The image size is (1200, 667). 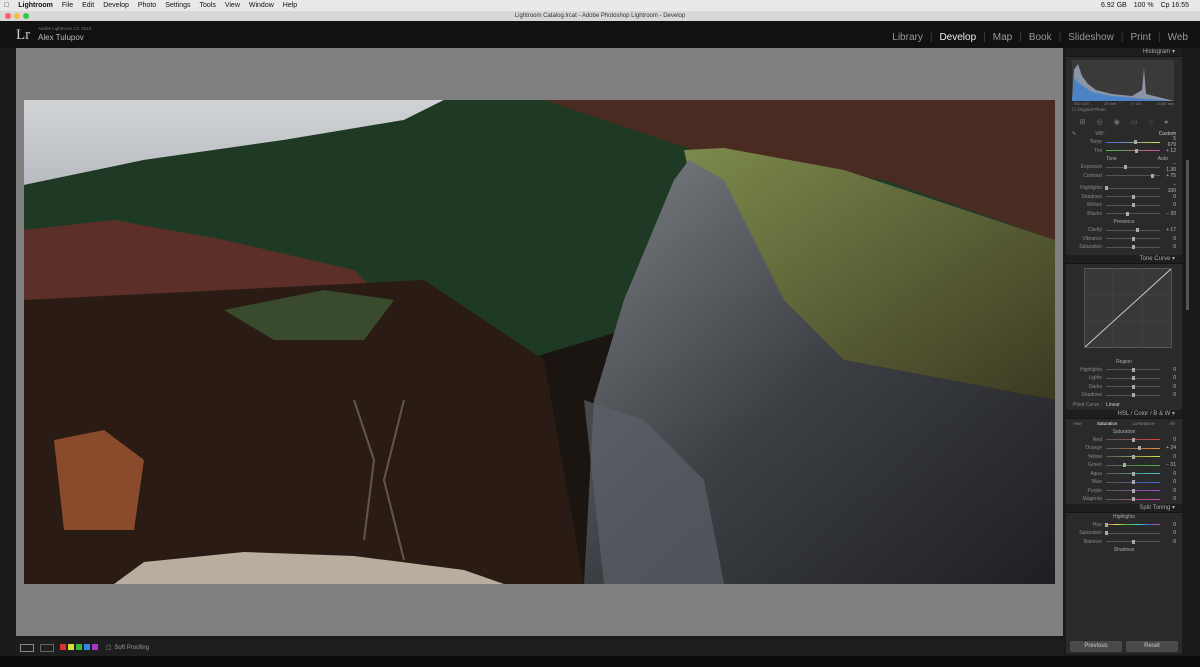 What do you see at coordinates (1170, 525) in the screenshot?
I see `split-hue-value: 0` at bounding box center [1170, 525].